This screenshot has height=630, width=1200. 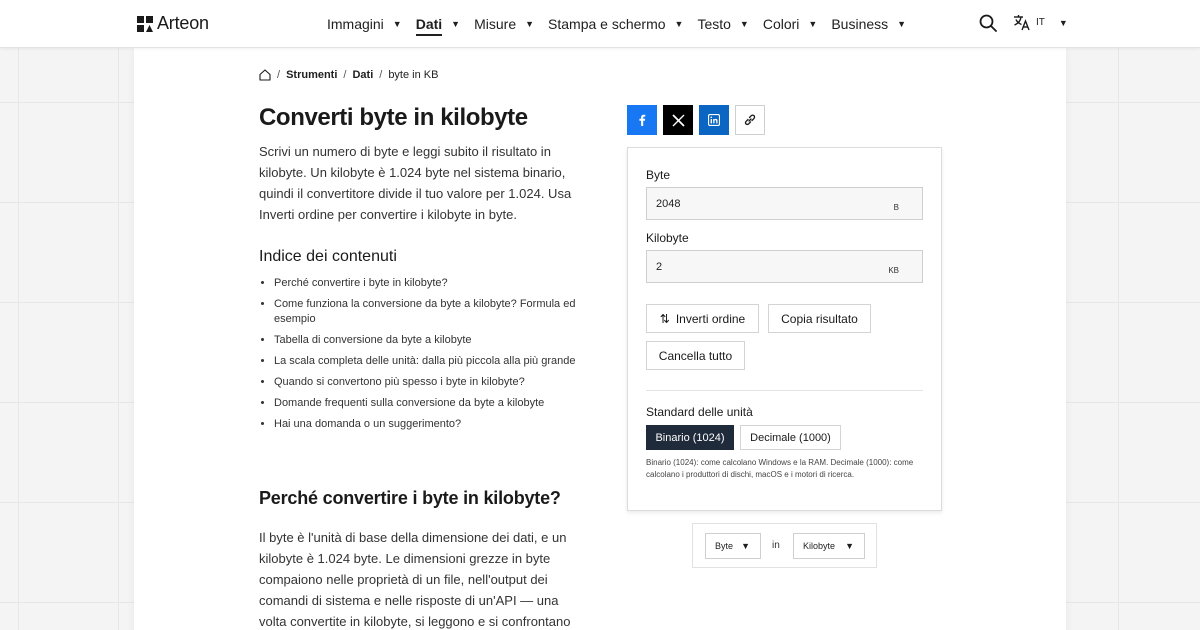 I want to click on facebook-icon, so click(x=642, y=120).